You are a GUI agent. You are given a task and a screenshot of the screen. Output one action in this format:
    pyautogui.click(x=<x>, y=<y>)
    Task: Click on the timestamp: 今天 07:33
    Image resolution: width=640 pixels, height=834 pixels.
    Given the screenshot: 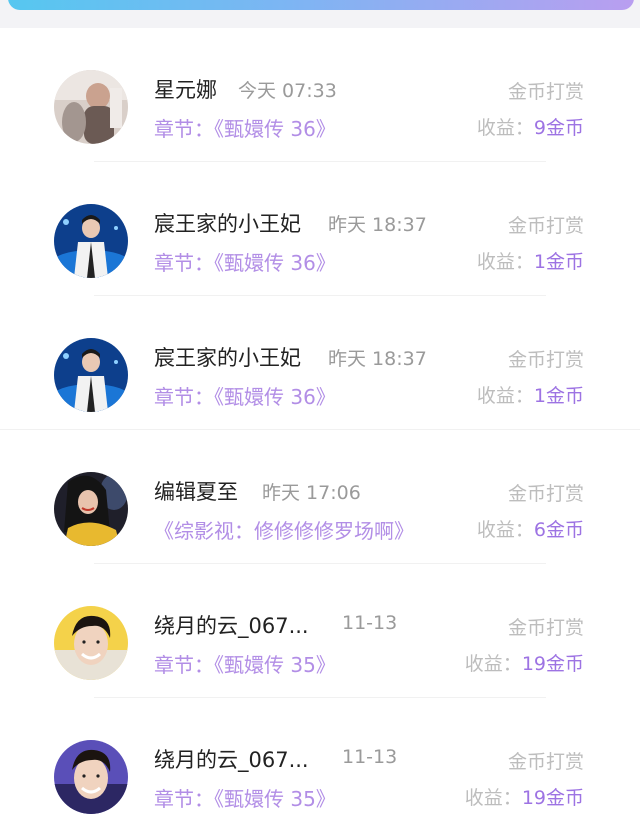 What is the action you would take?
    pyautogui.click(x=287, y=91)
    